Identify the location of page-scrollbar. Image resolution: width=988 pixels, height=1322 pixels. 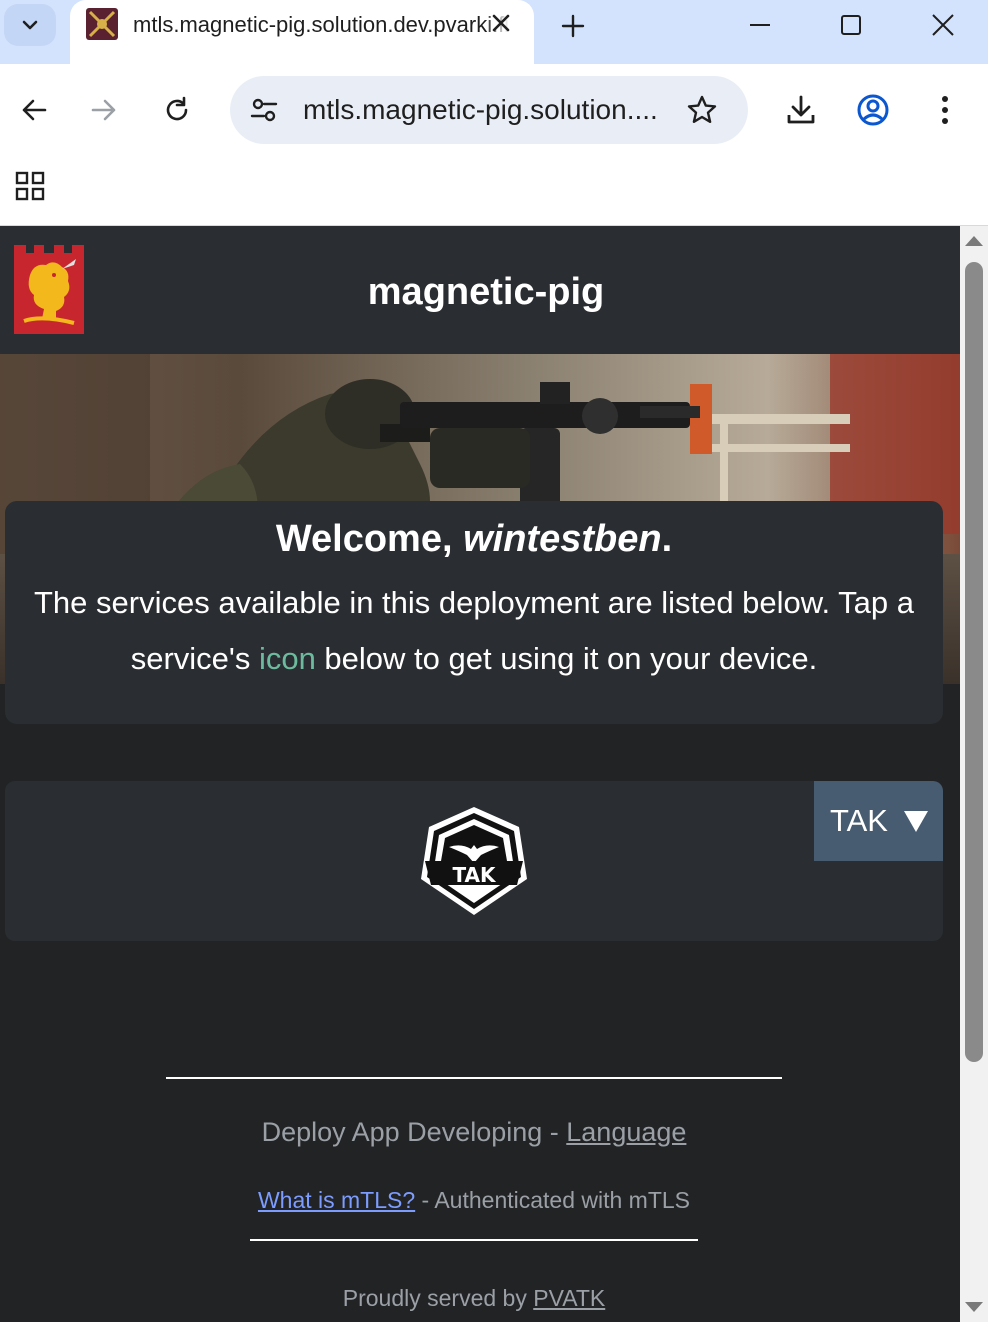
(974, 774).